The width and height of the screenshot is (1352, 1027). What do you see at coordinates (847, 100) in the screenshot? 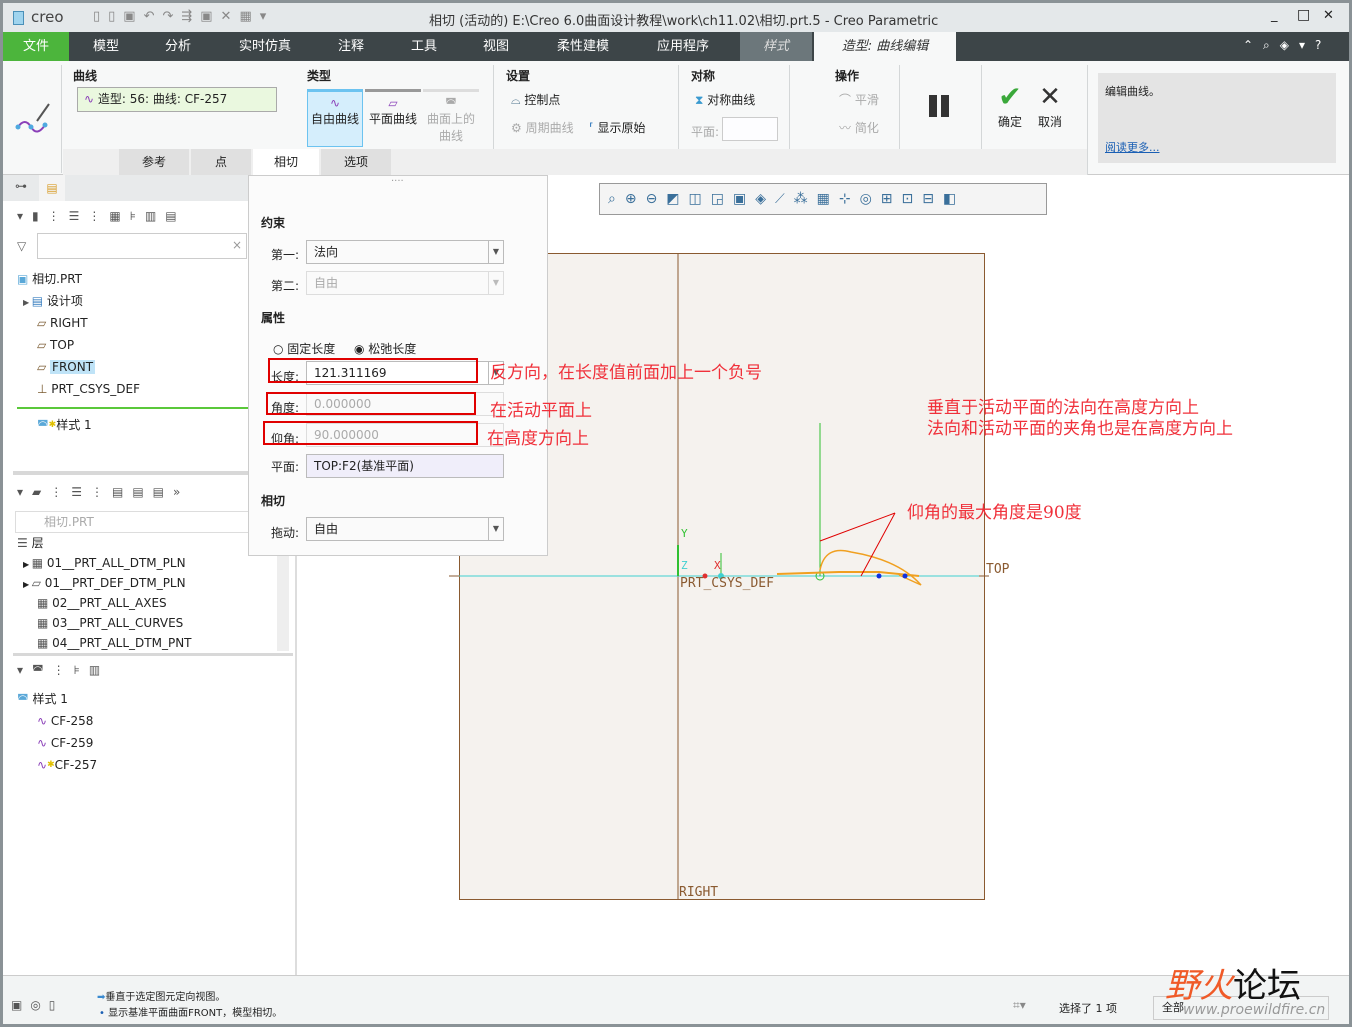
I see `smooth-icon: ⌒` at bounding box center [847, 100].